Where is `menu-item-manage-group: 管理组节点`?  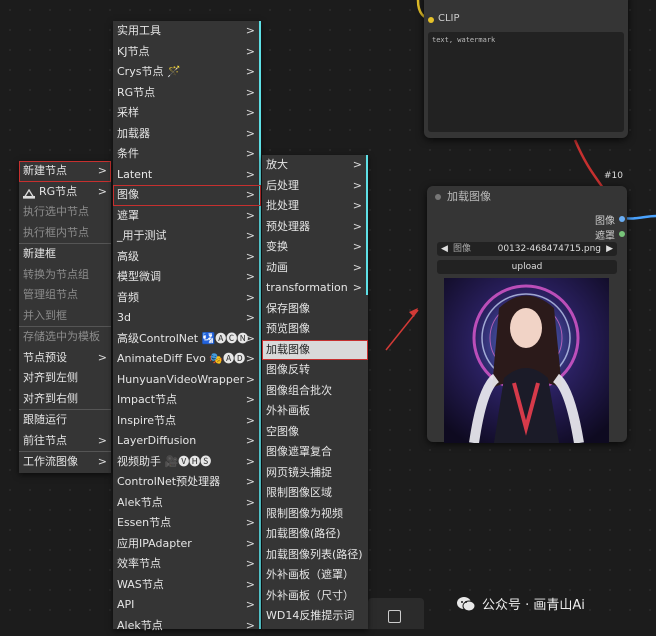
menu-item-manage-group: 管理组节点 is located at coordinates (65, 295).